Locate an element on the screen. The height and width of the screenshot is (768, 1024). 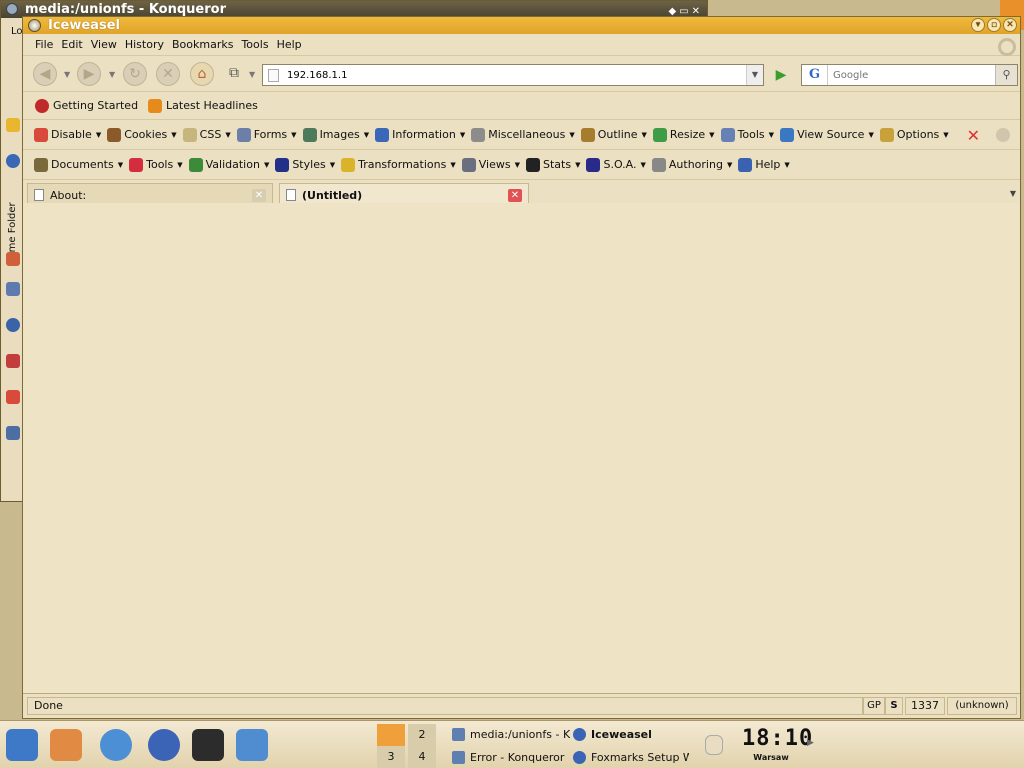
dropdown-arrow-icon: ▼ is located at coordinates (366, 134).